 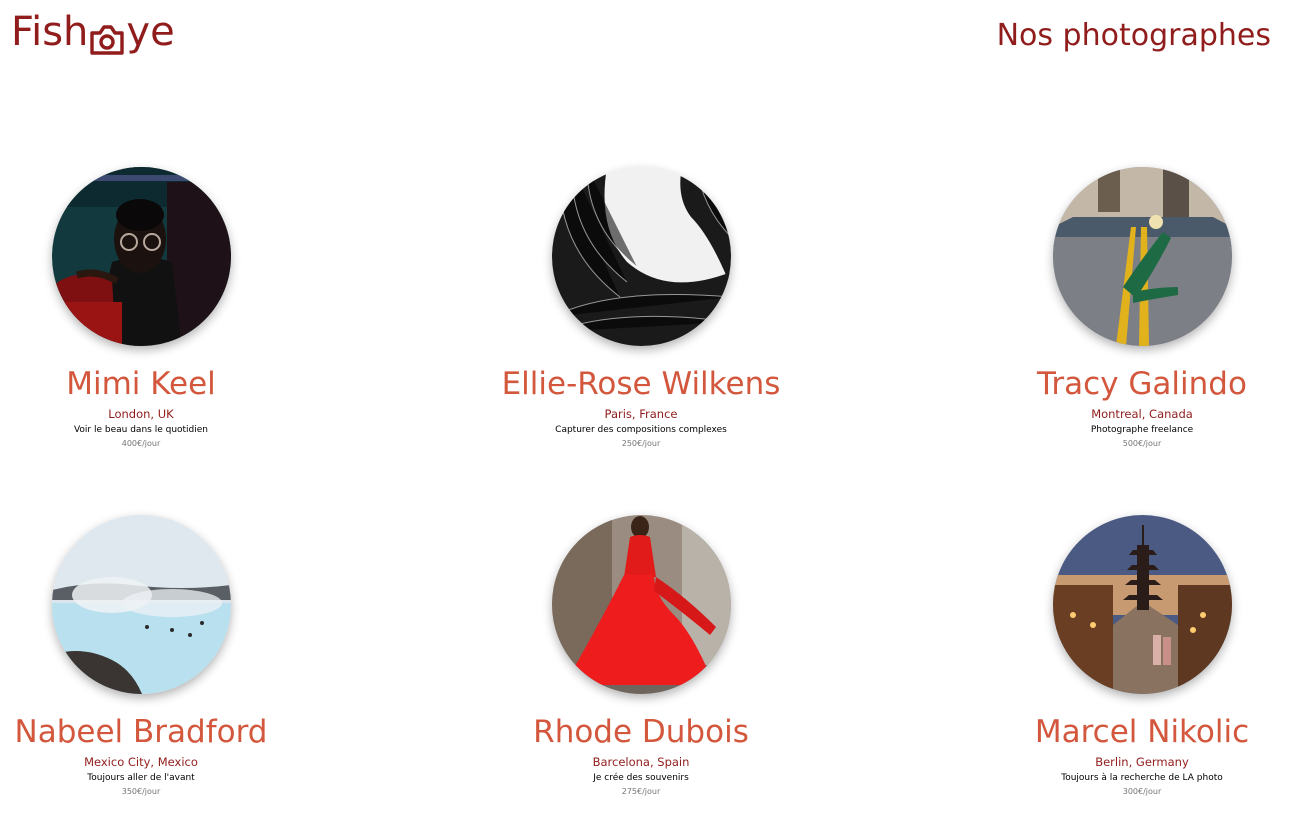 I want to click on photographer-location: Barcelona, Spain, so click(x=641, y=762).